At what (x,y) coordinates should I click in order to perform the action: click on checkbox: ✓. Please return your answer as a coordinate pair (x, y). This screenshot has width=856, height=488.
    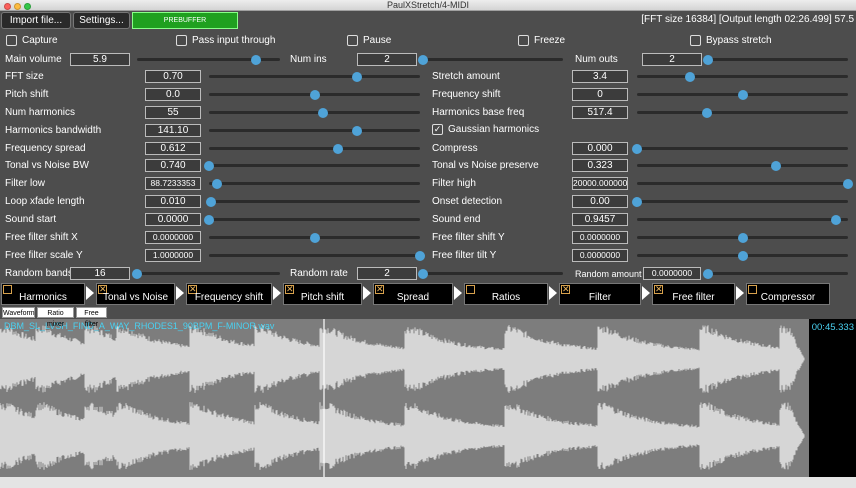
    Looking at the image, I should click on (437, 129).